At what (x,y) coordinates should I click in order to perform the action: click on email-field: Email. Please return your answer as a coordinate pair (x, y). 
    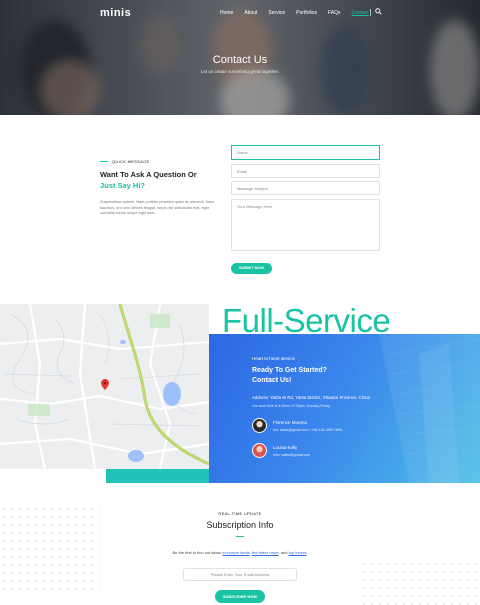
    Looking at the image, I should click on (305, 171).